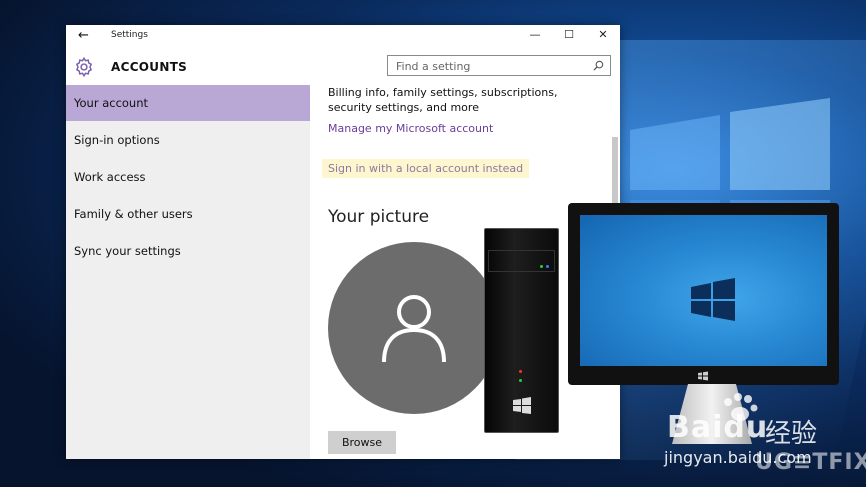 The height and width of the screenshot is (487, 866). I want to click on sidebar-item-family-other-users: Family & other users, so click(188, 214).